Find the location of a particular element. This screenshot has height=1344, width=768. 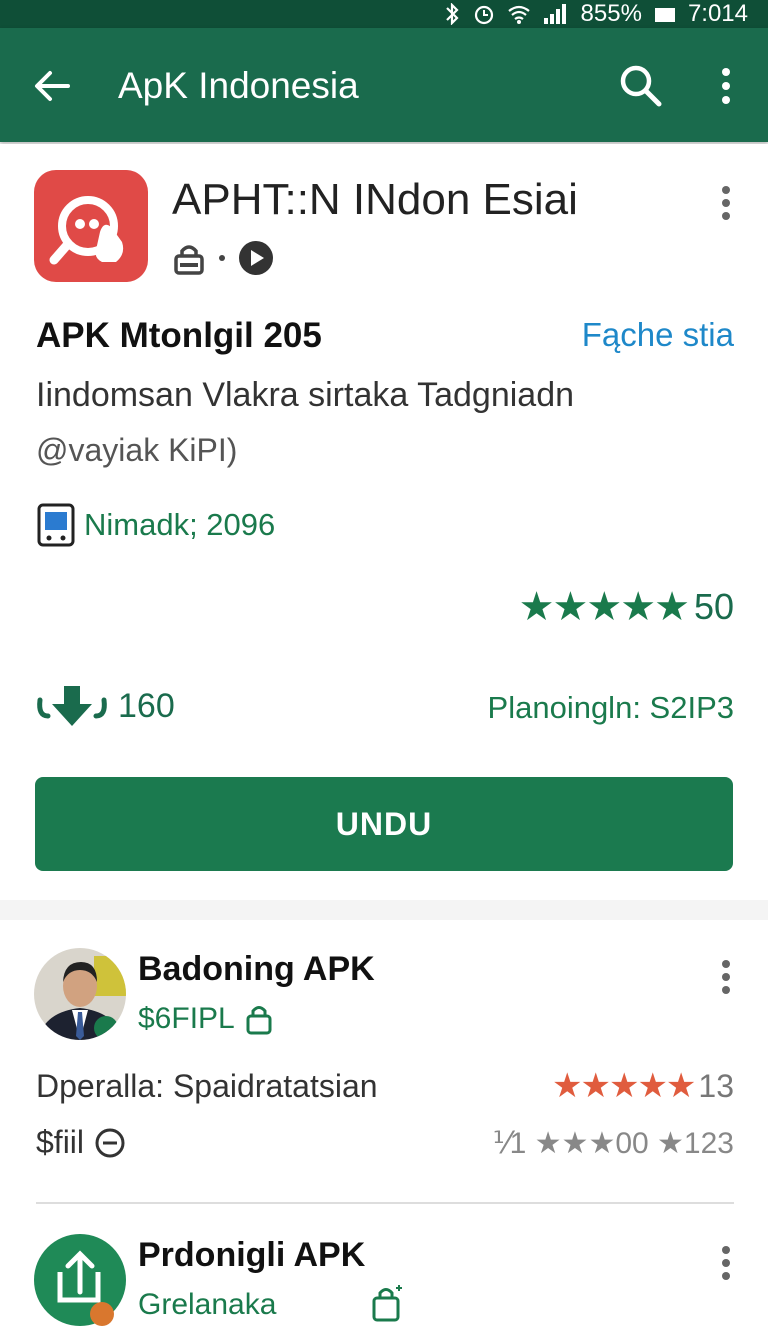

battery-icon is located at coordinates (664, 15).